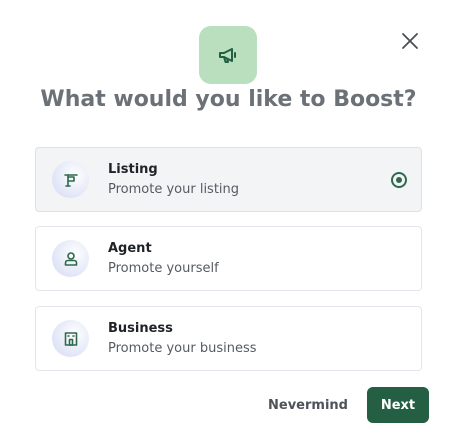 The height and width of the screenshot is (441, 457). I want to click on hero-badge, so click(228, 55).